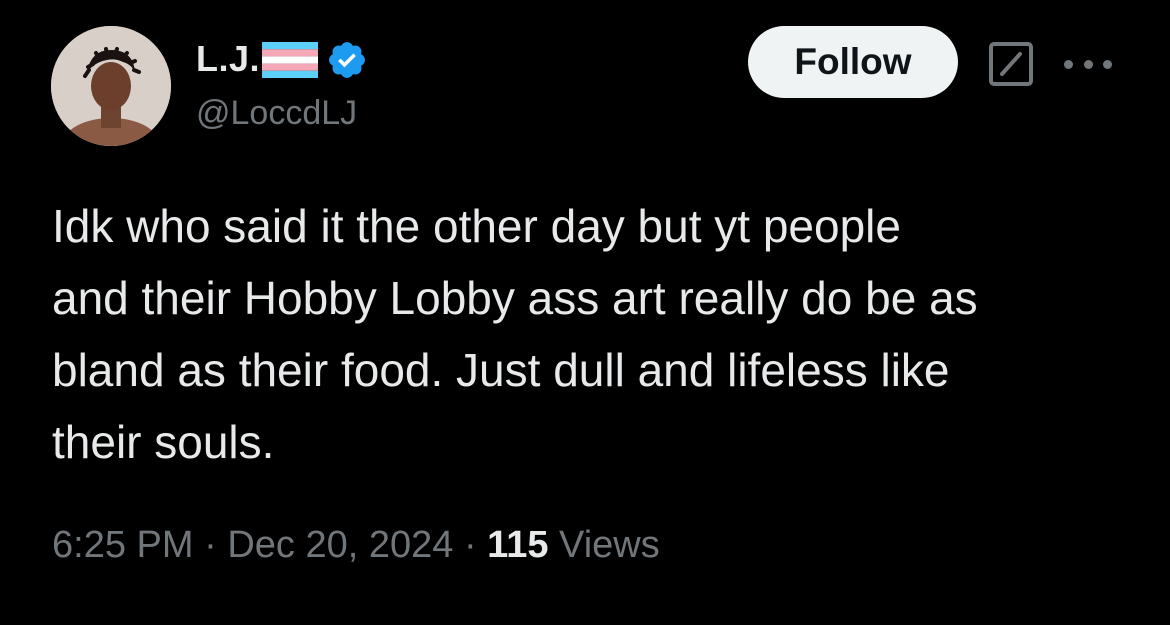  I want to click on transgender-flag-icon, so click(290, 60).